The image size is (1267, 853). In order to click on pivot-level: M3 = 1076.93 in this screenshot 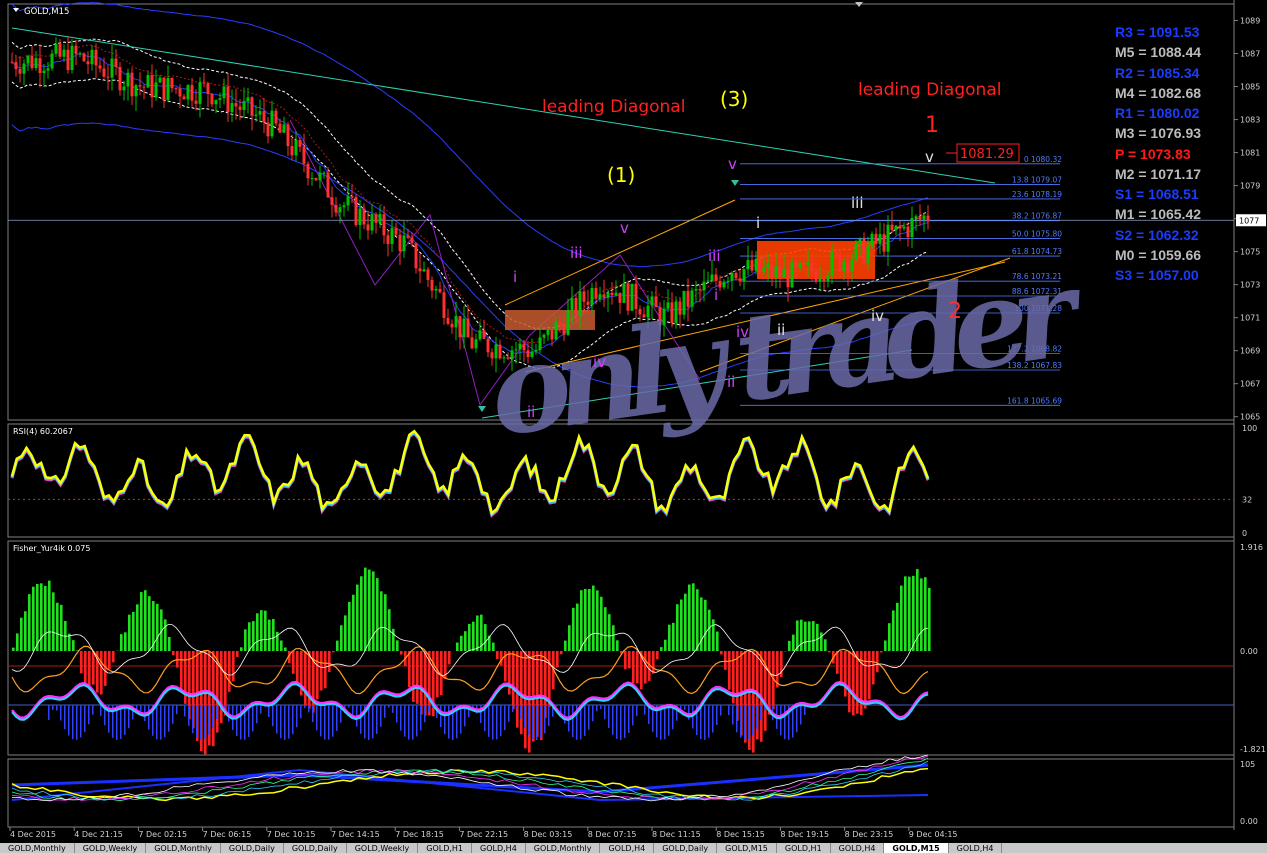, I will do `click(1158, 133)`.